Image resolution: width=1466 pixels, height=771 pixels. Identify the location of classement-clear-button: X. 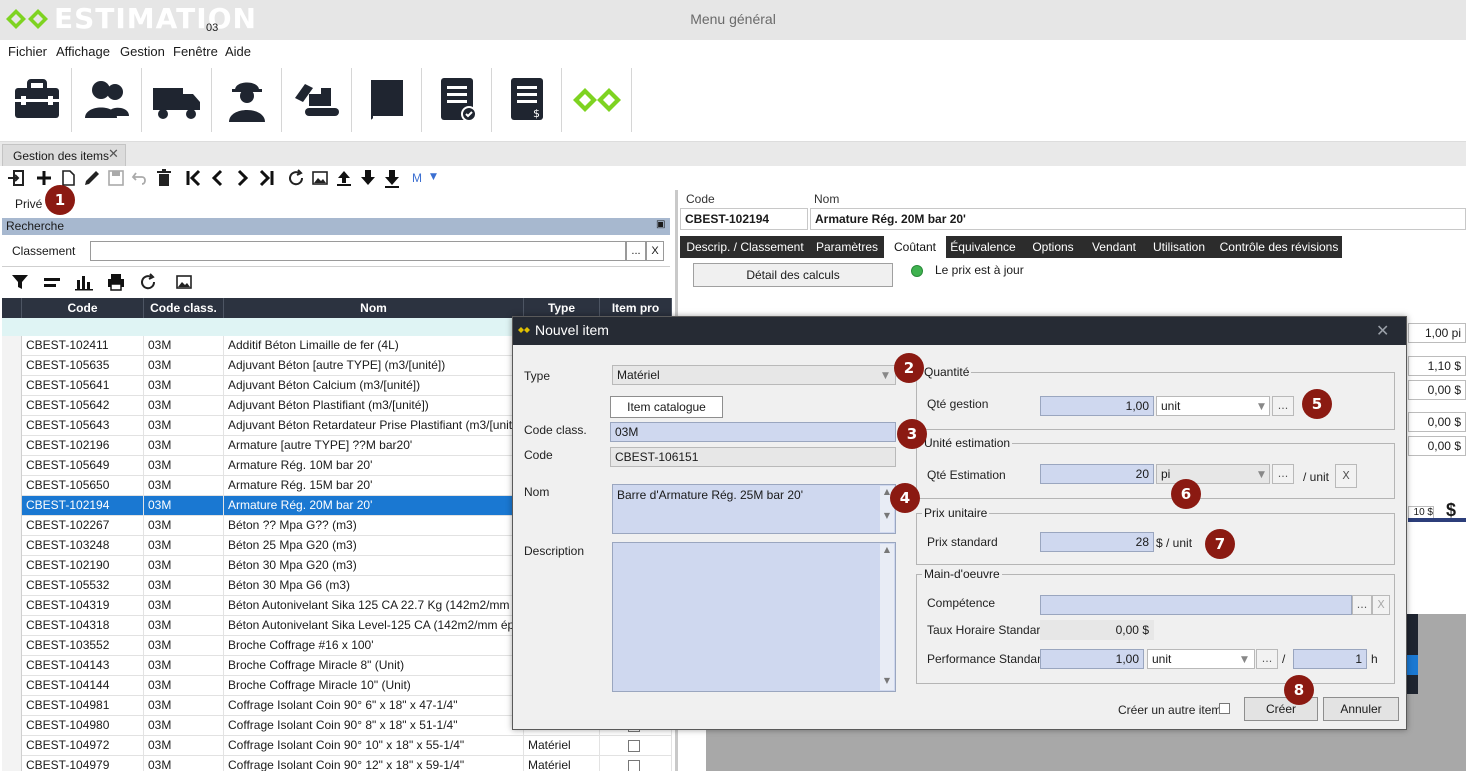
(655, 251).